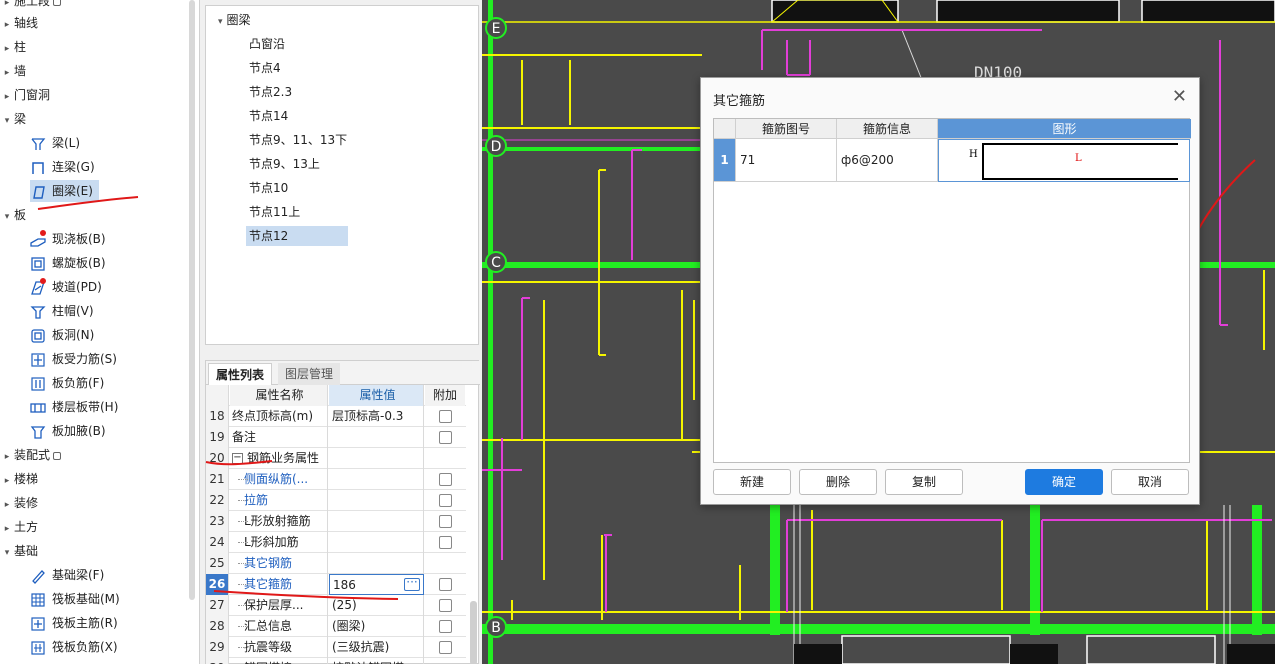  Describe the element at coordinates (376, 626) in the screenshot. I see `property-value: (圈梁)` at that location.